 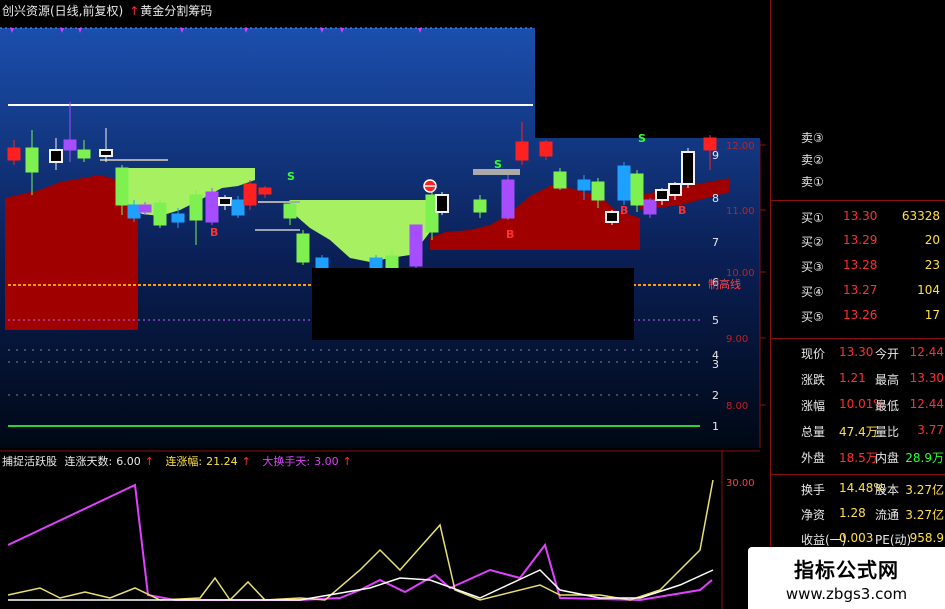 I want to click on buy-label: 买④, so click(x=812, y=292).